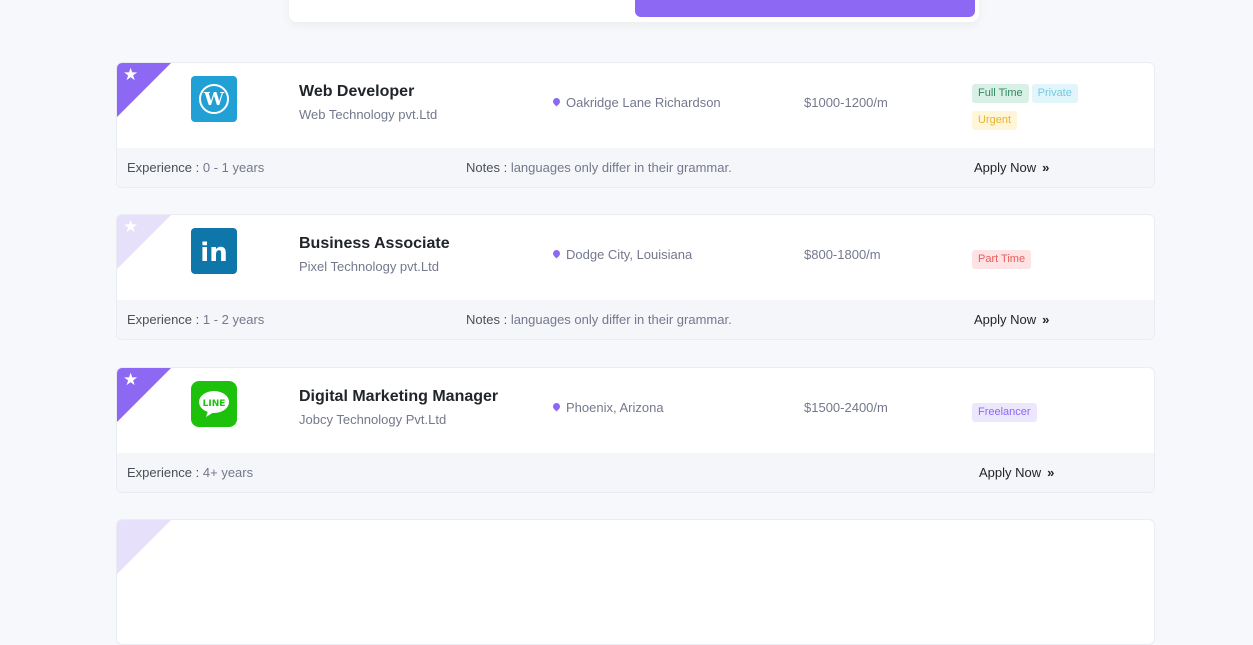 The width and height of the screenshot is (1253, 645). Describe the element at coordinates (1002, 259) in the screenshot. I see `badge-part-time: Part Time` at that location.